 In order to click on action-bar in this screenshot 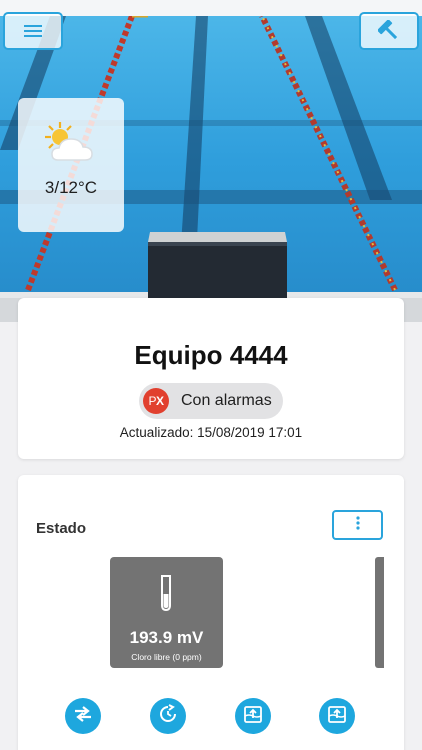, I will do `click(211, 716)`.